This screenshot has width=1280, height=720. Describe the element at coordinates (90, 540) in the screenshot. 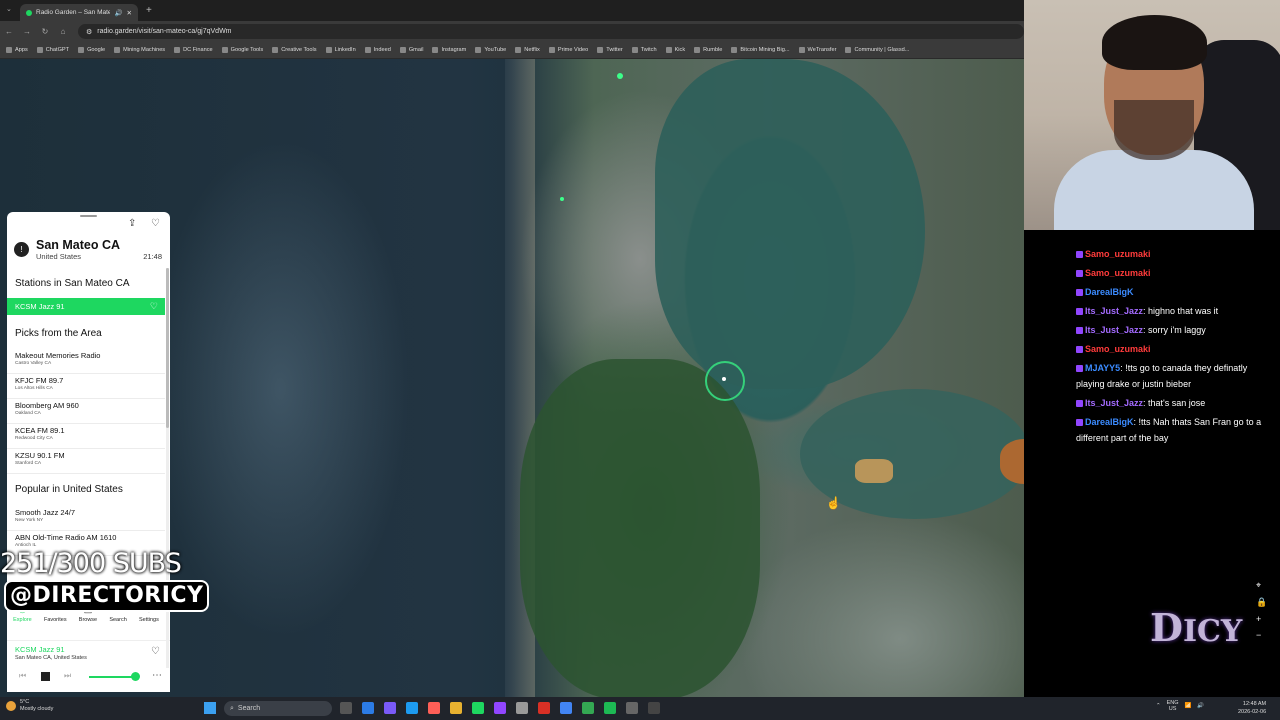

I see `station-row: ABN Old-Time Radio AM 1610 Antioch IL` at that location.